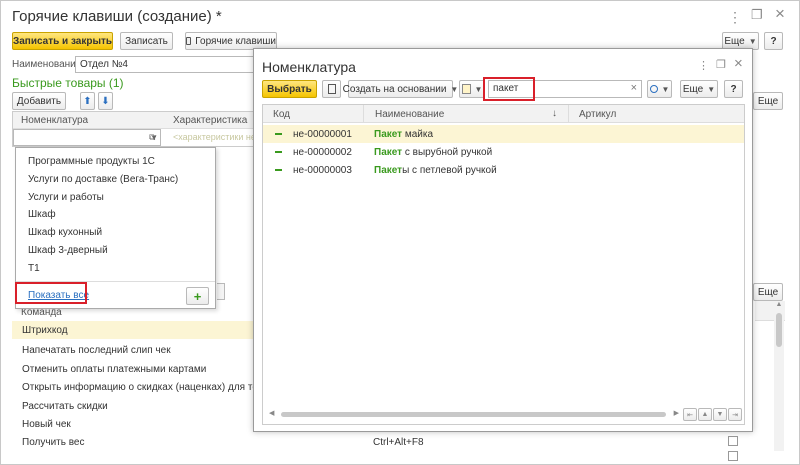 This screenshot has height=465, width=800. What do you see at coordinates (779, 304) in the screenshot?
I see `scroll-up-icon: ▲` at bounding box center [779, 304].